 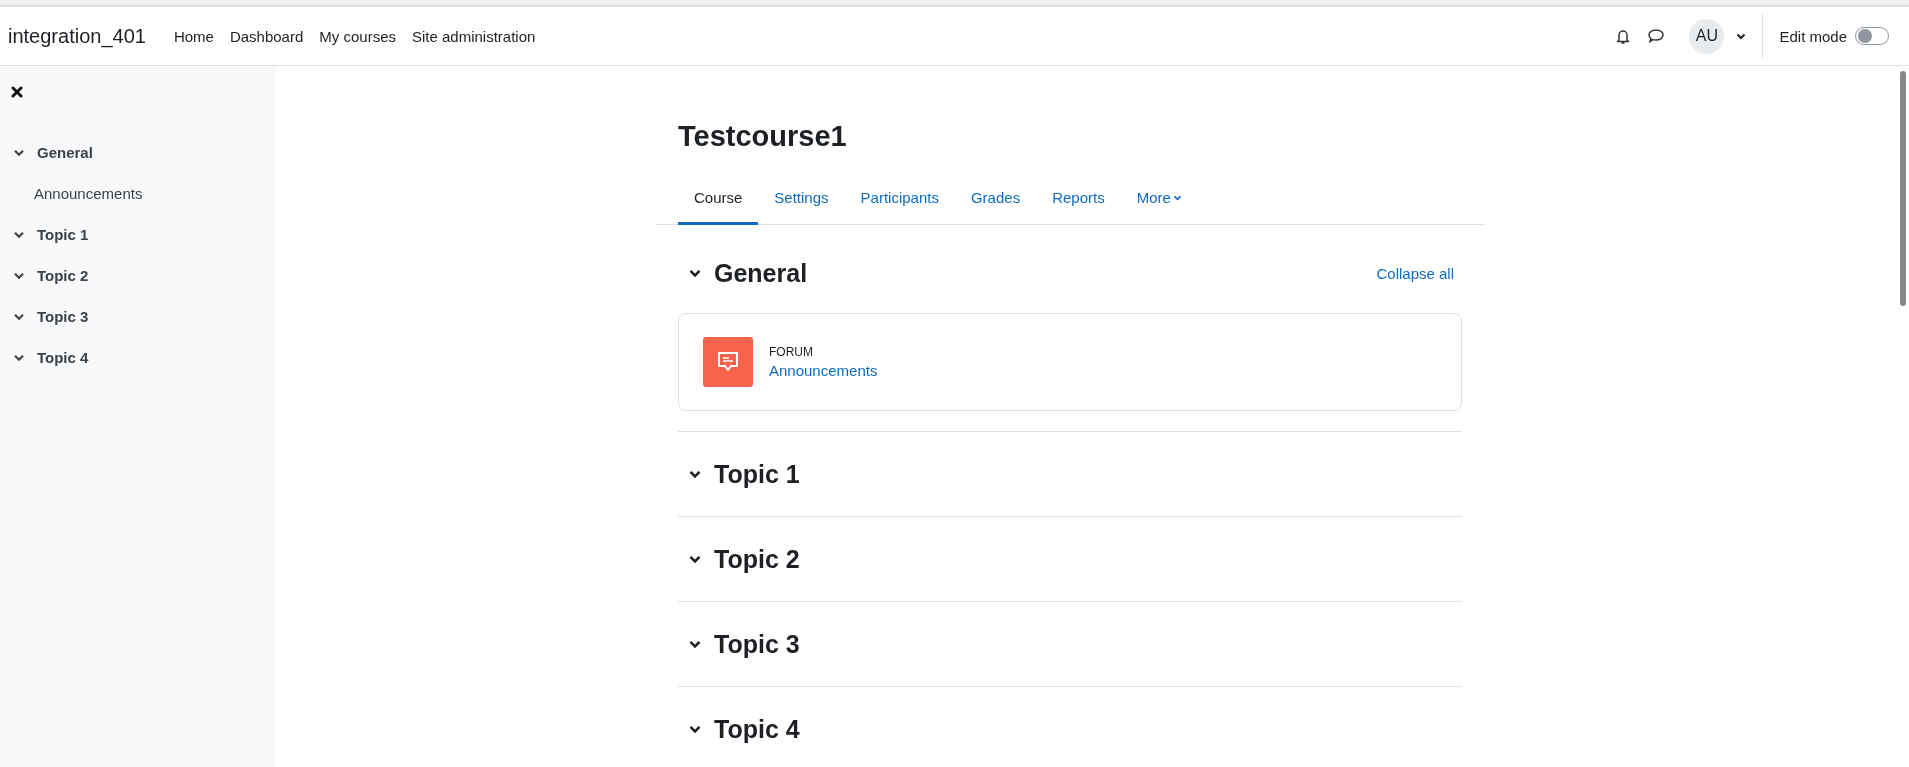 What do you see at coordinates (63, 357) in the screenshot?
I see `section-link: Topic 4` at bounding box center [63, 357].